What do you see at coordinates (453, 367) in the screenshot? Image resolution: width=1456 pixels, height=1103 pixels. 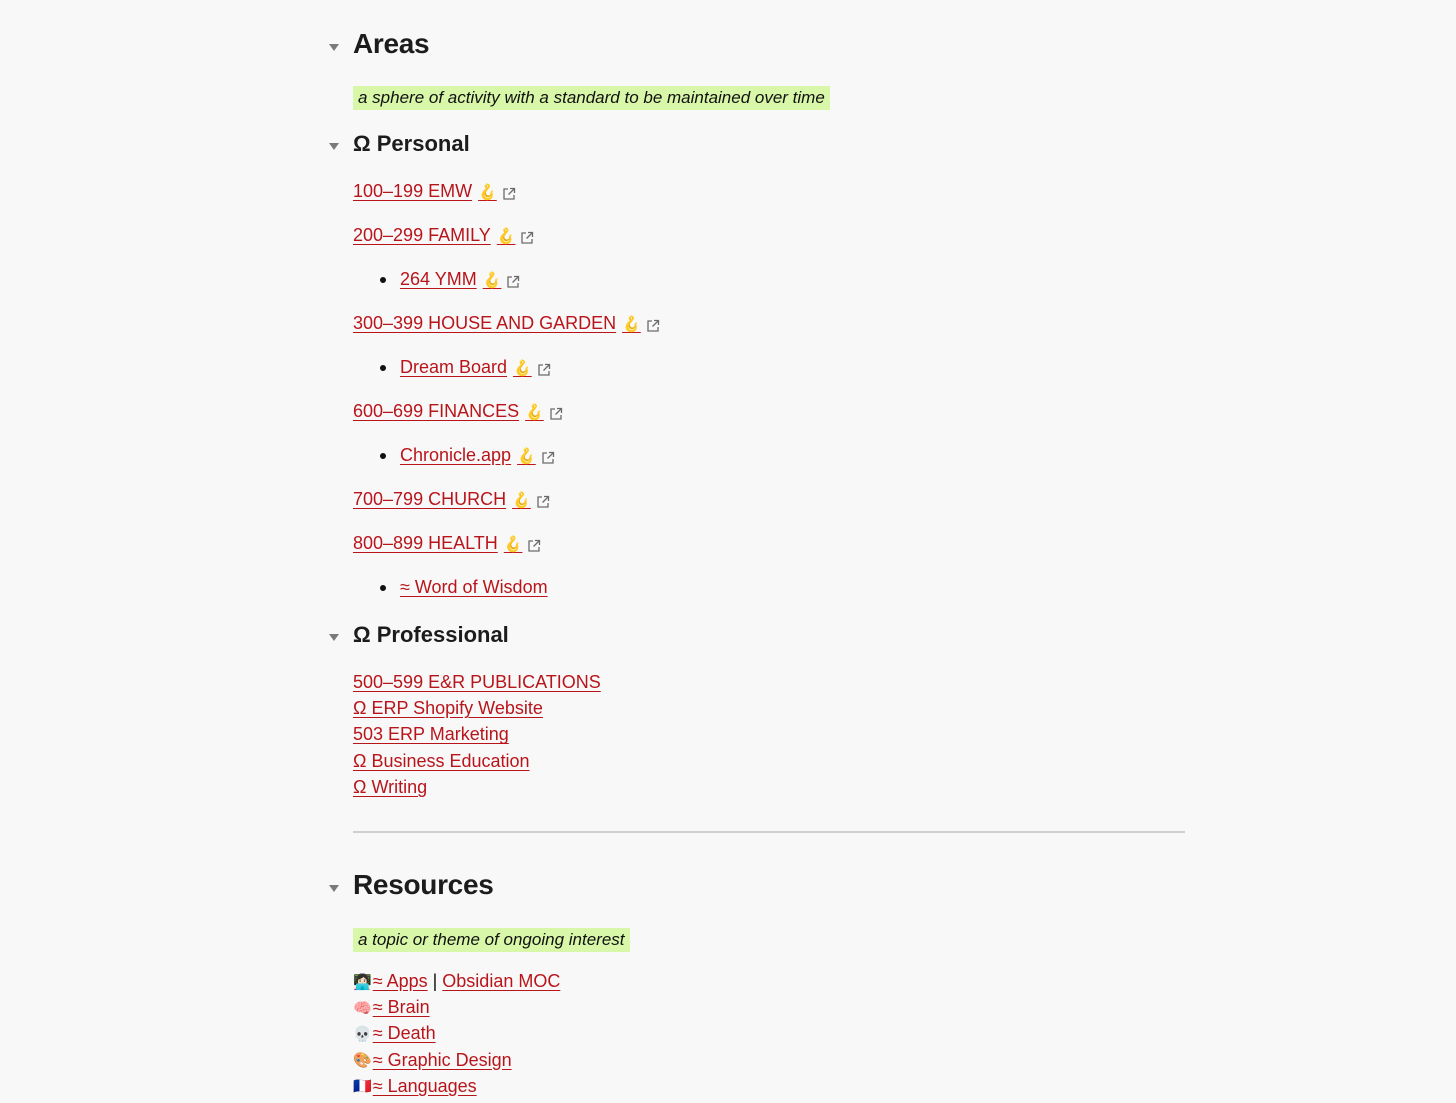 I see `note-link: Dream Board` at bounding box center [453, 367].